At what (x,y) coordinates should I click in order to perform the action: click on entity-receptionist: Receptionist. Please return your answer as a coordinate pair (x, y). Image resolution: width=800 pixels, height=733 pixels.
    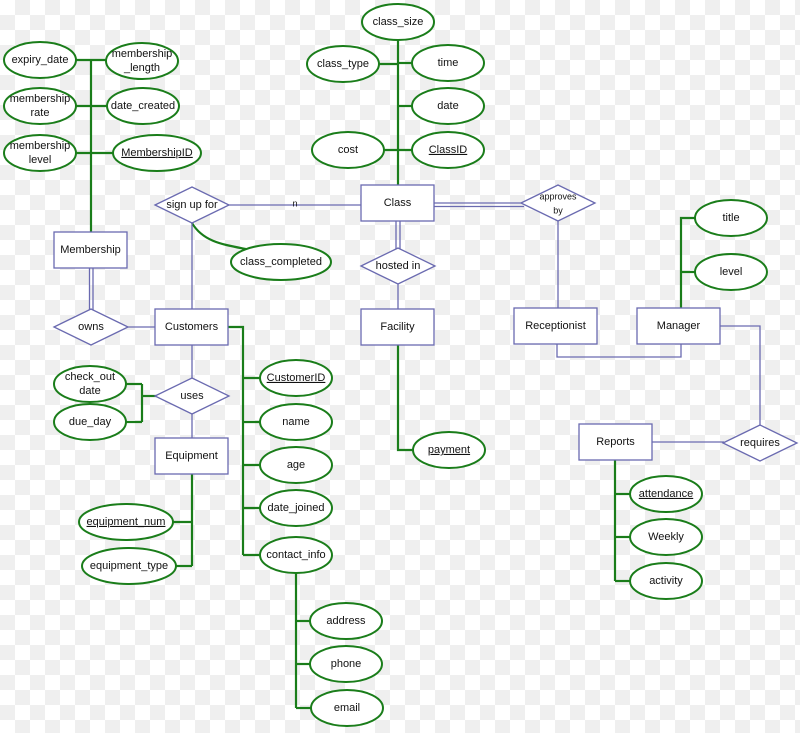
    Looking at the image, I should click on (555, 326).